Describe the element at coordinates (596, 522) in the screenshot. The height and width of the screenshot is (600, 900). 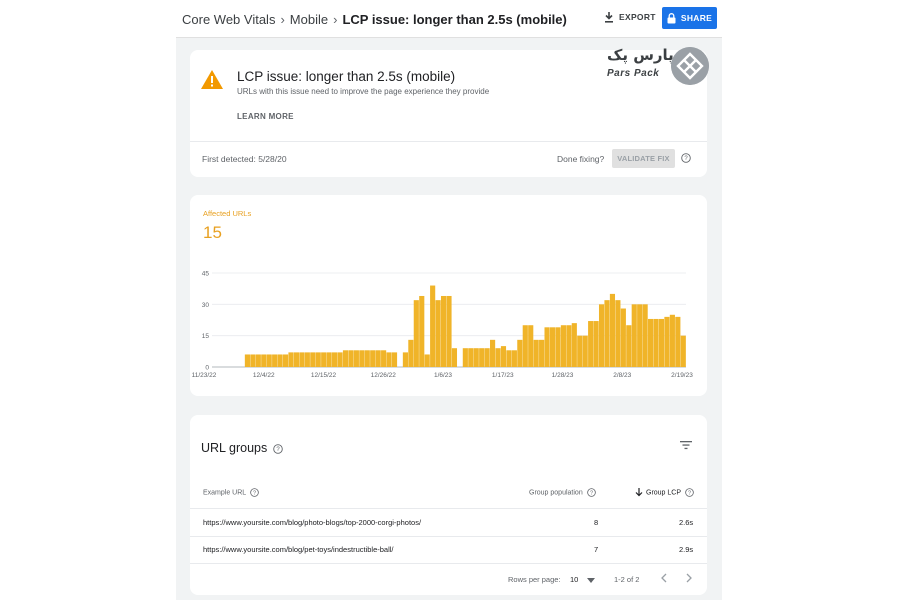
I see `row-1-population: 8` at that location.